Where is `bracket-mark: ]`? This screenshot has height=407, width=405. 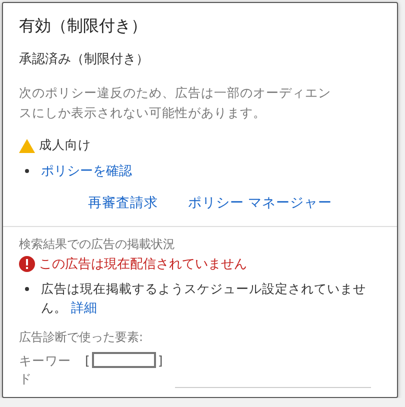 bracket-mark: ] is located at coordinates (160, 360).